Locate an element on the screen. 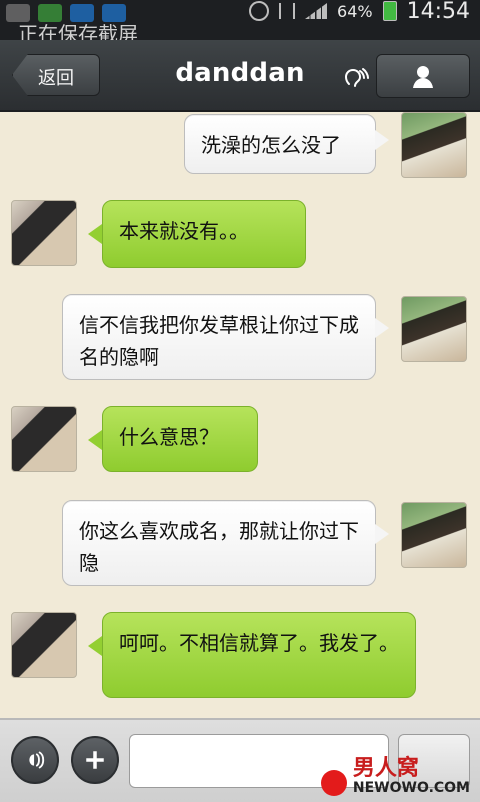 The width and height of the screenshot is (480, 802). plus-icon is located at coordinates (95, 760).